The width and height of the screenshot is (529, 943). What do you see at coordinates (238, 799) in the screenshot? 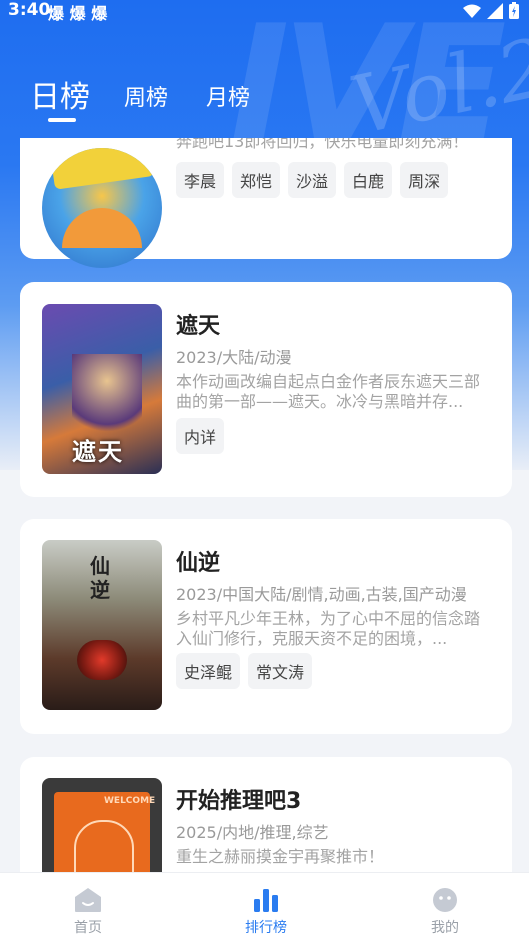
I see `show-title: 开始推理吧3` at bounding box center [238, 799].